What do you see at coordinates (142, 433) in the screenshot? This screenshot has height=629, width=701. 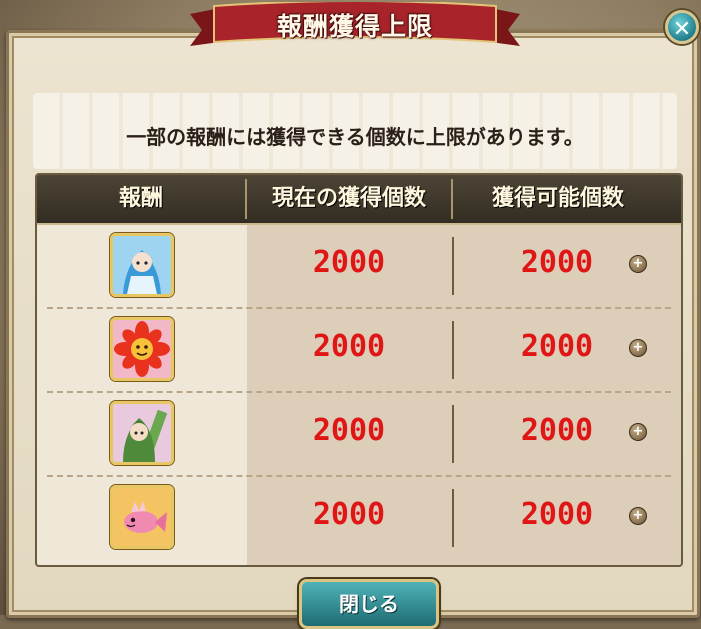 I see `green-hood-character-icon` at bounding box center [142, 433].